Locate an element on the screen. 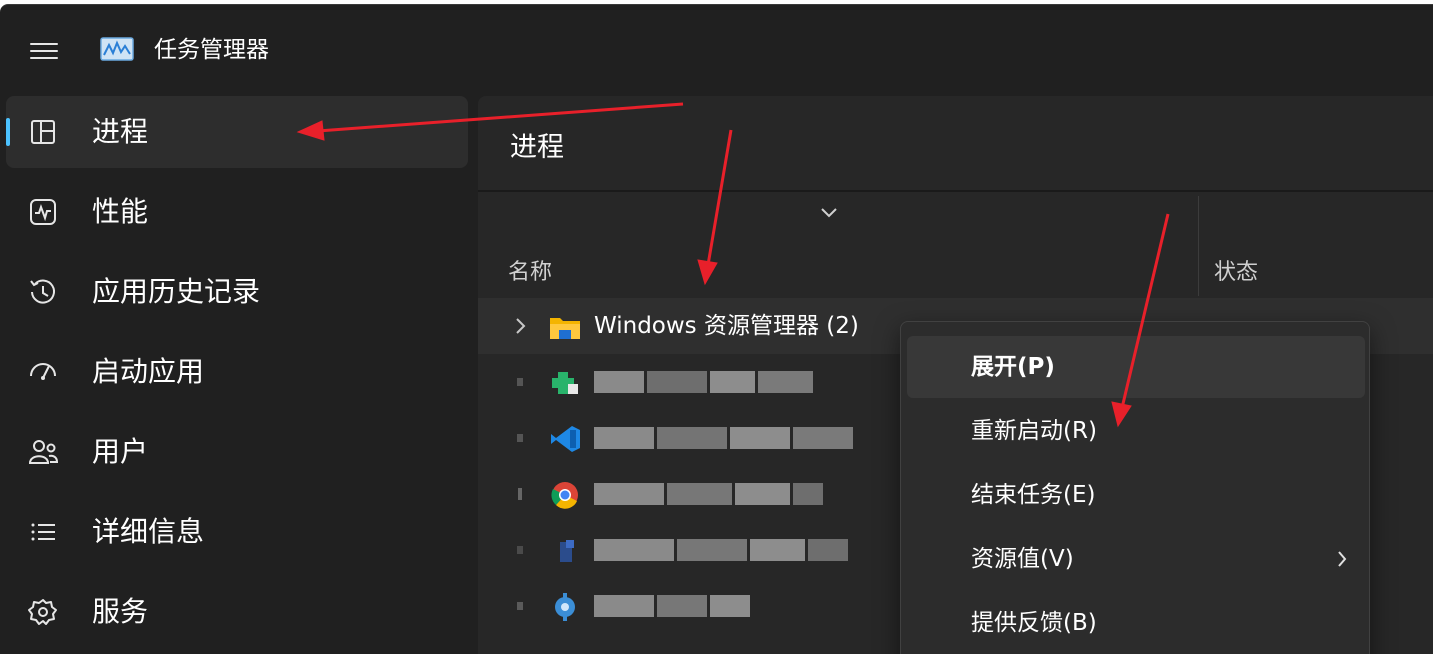  column-header-name: 名称 is located at coordinates (530, 273).